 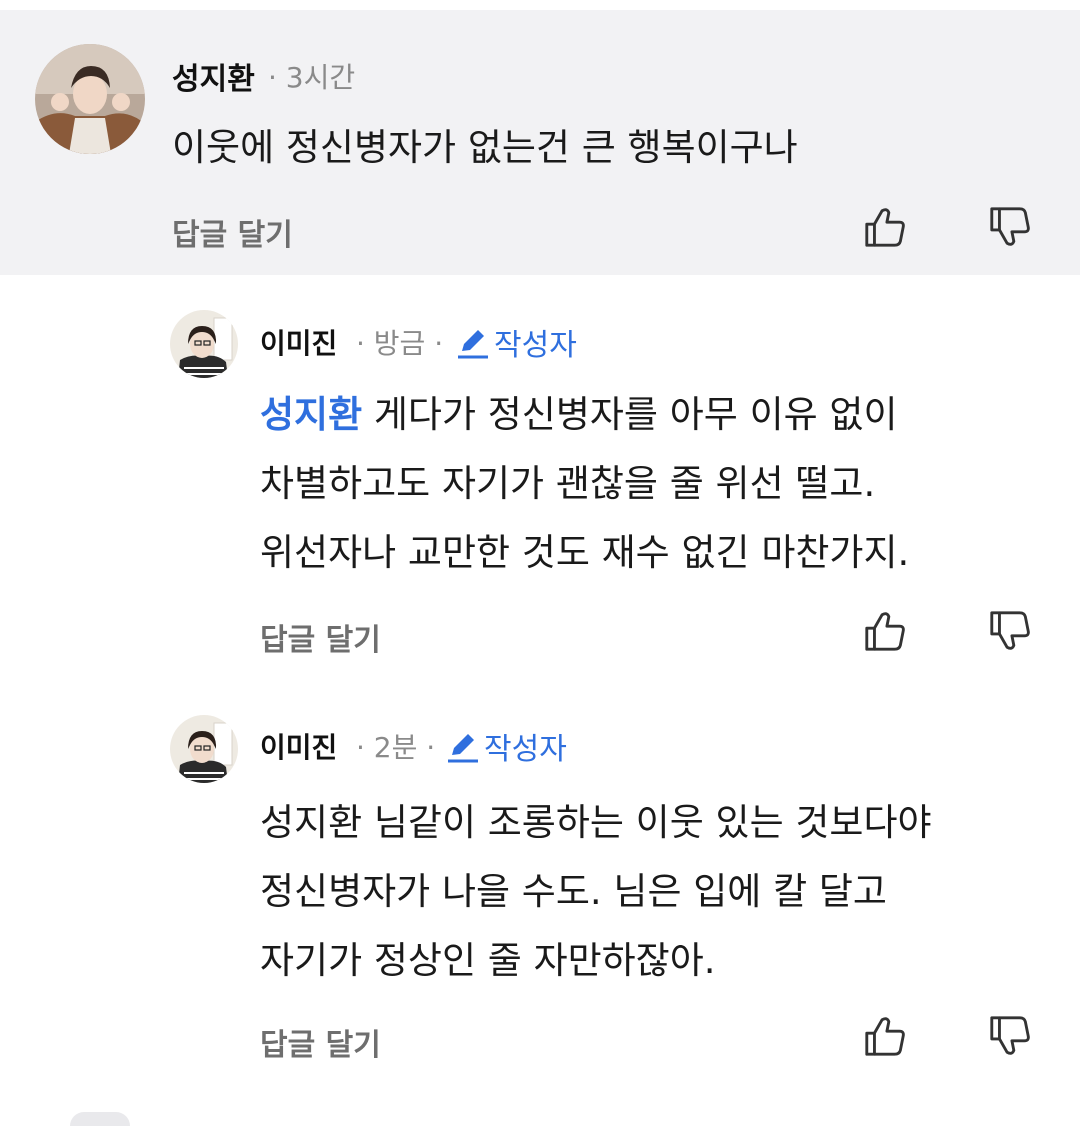 I want to click on reply-line: 정신병자가 나을 수도. 님은 입에 칼 달고, so click(x=573, y=891).